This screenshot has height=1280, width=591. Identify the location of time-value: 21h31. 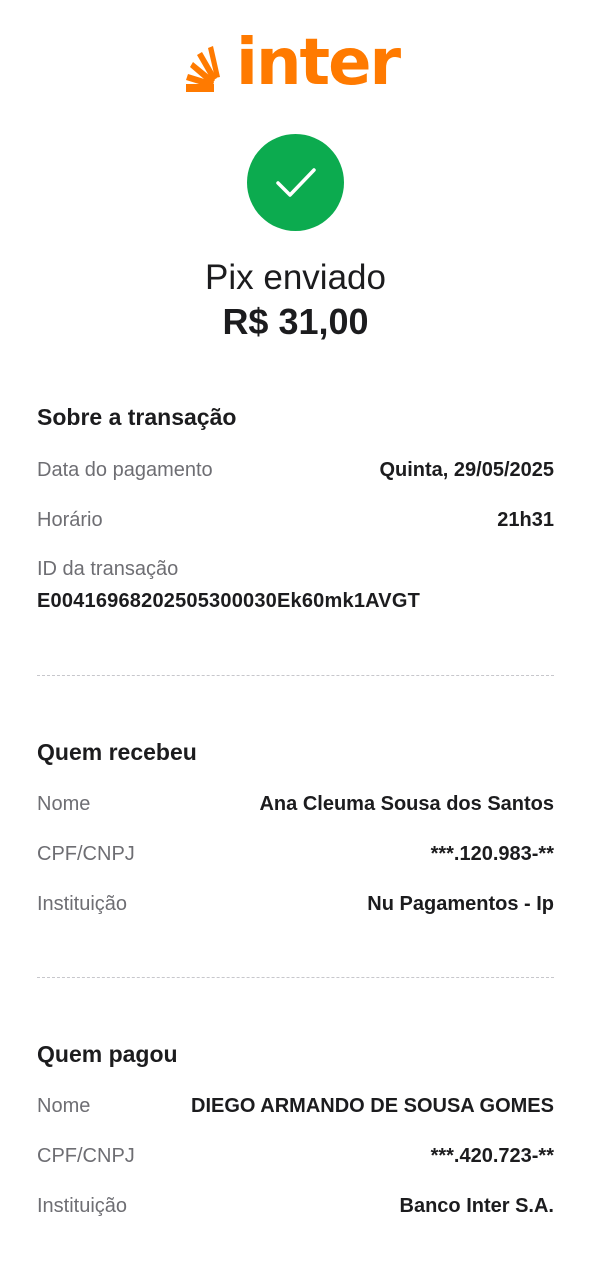
(525, 519).